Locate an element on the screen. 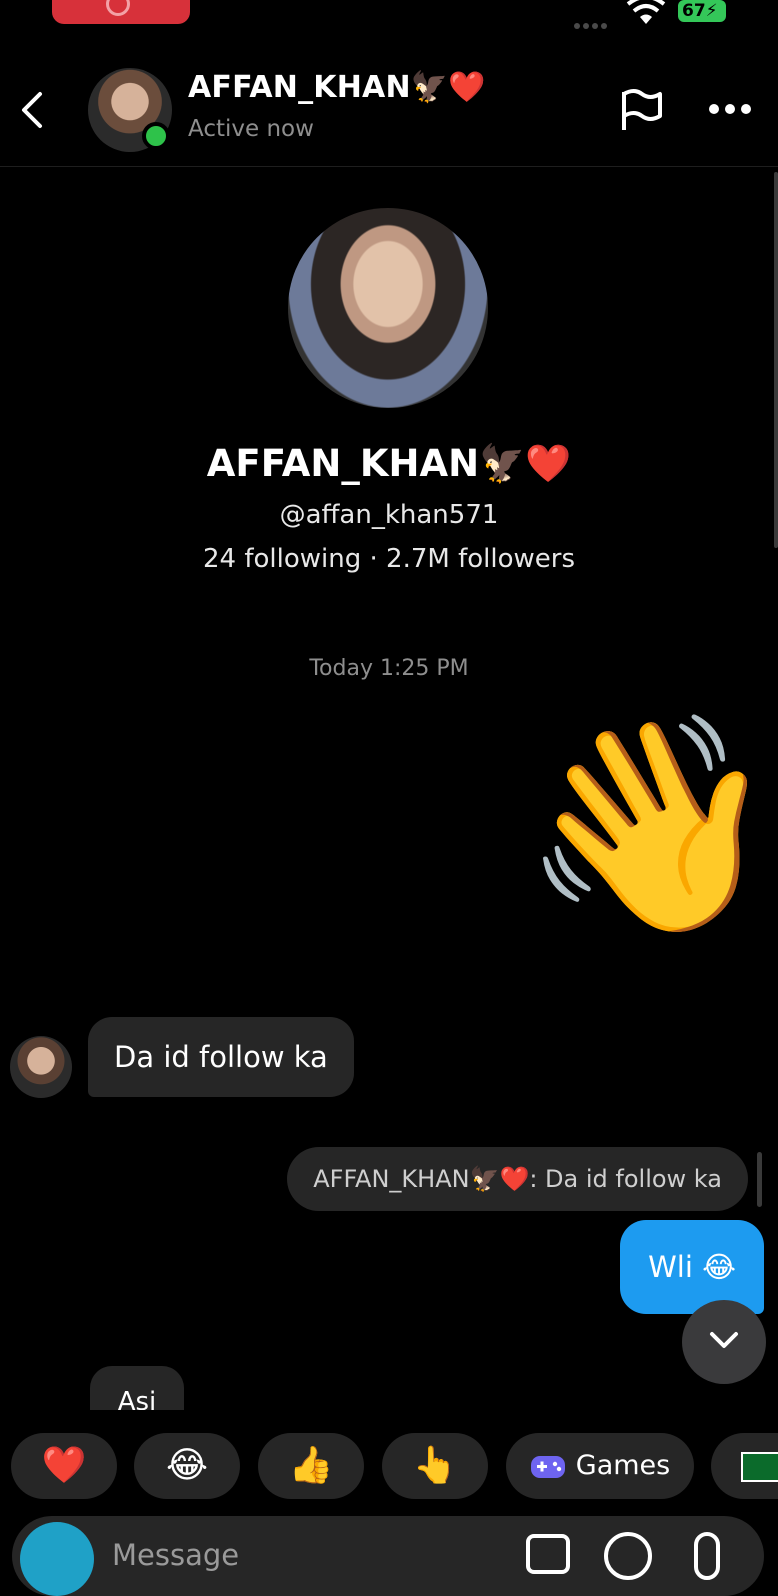 The width and height of the screenshot is (778, 1596). charging-bolt-icon: ⚡ is located at coordinates (711, 11).